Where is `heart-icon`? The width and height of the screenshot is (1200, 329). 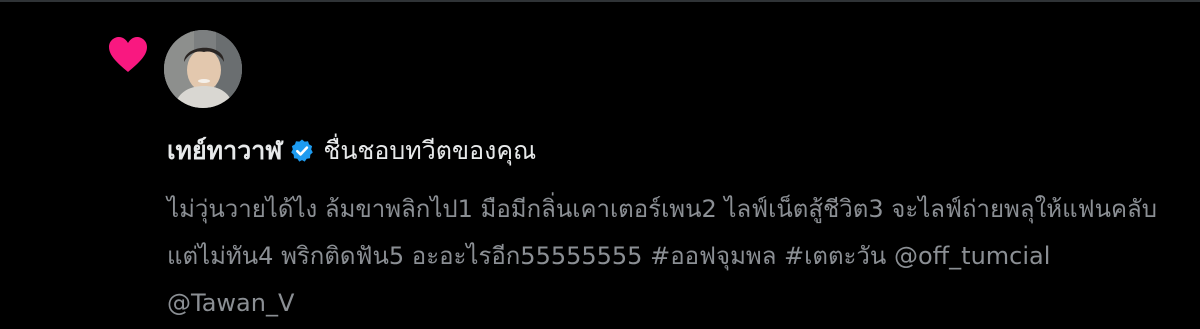
heart-icon is located at coordinates (128, 55).